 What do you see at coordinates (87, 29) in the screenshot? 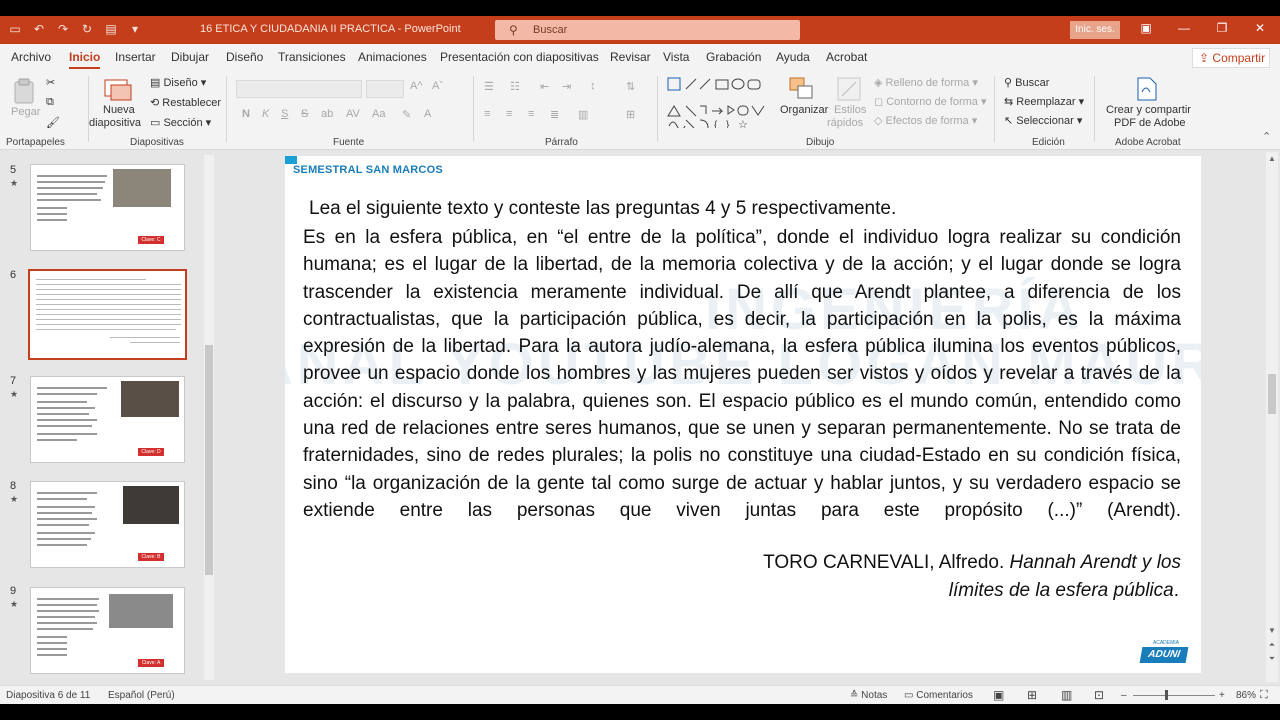
I see `refresh-icon: ↻` at bounding box center [87, 29].